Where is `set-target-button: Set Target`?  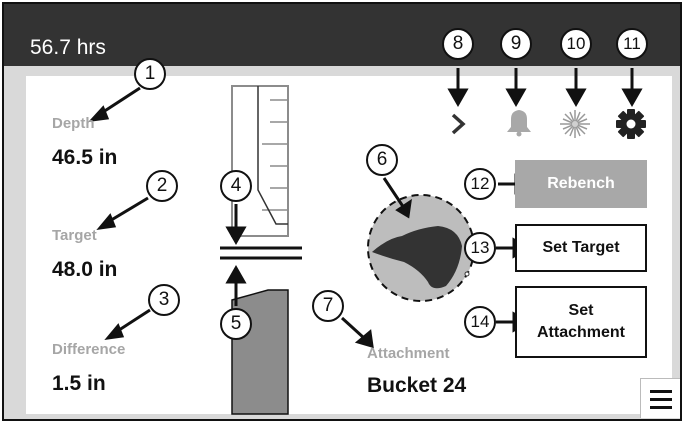
set-target-button: Set Target is located at coordinates (581, 248).